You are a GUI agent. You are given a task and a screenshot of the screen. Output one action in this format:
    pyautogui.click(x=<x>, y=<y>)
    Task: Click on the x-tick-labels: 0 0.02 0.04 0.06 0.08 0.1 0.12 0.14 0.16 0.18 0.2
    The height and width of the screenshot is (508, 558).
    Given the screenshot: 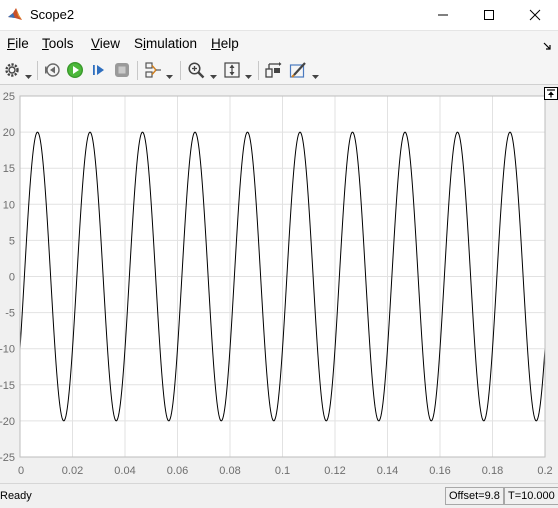 What is the action you would take?
    pyautogui.click(x=285, y=471)
    